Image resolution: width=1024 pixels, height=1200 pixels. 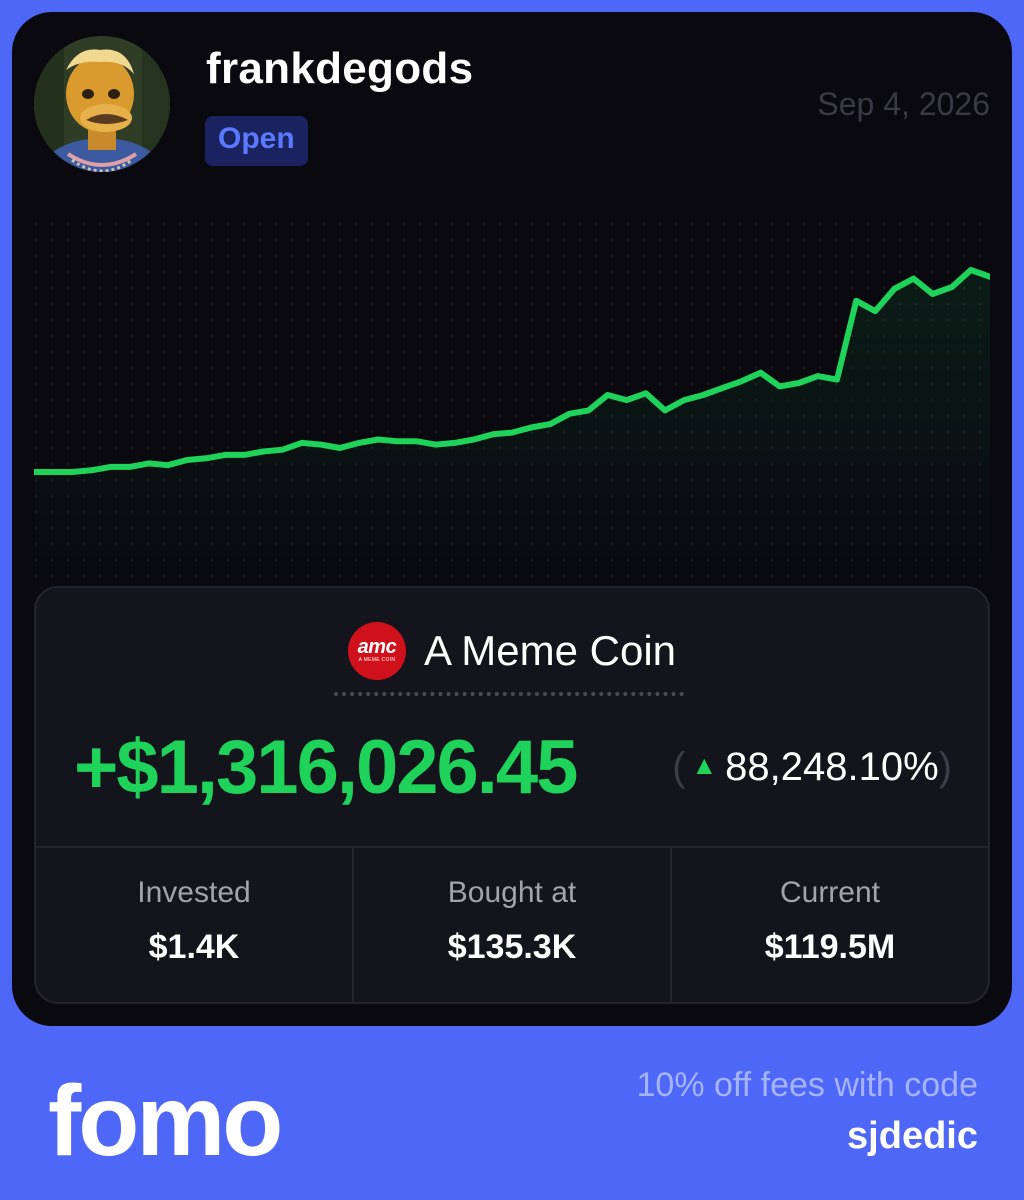 I want to click on stat-value: $135.3K, so click(x=512, y=947).